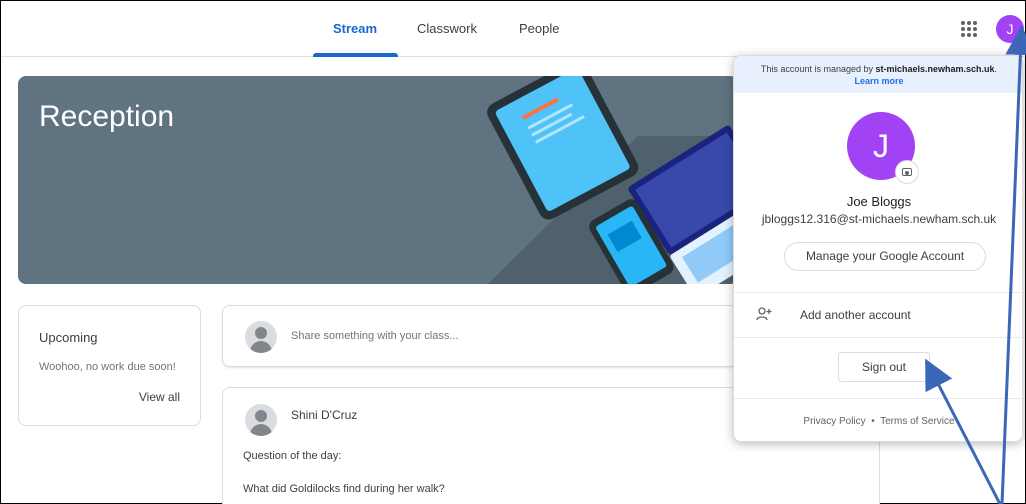 This screenshot has width=1026, height=504. What do you see at coordinates (324, 415) in the screenshot?
I see `post-author: Shini D'Cruz` at bounding box center [324, 415].